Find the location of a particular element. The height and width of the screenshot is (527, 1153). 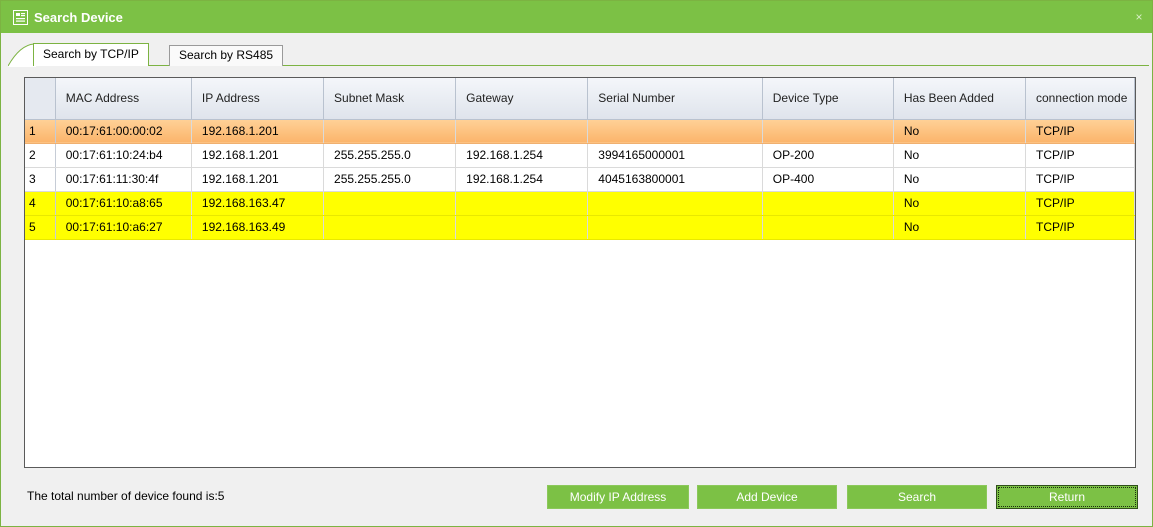

cell-serial: 4045163800001 is located at coordinates (675, 179).